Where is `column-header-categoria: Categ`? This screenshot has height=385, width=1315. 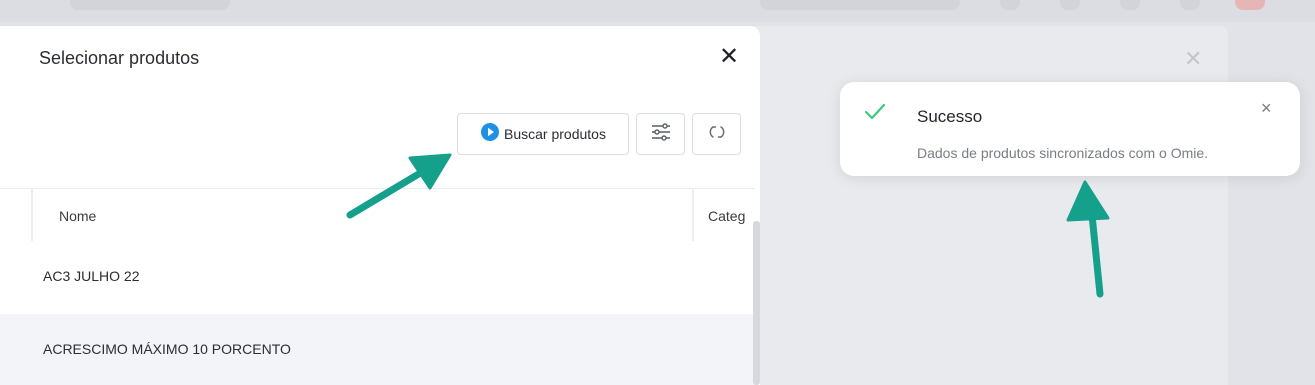
column-header-categoria: Categ is located at coordinates (731, 216).